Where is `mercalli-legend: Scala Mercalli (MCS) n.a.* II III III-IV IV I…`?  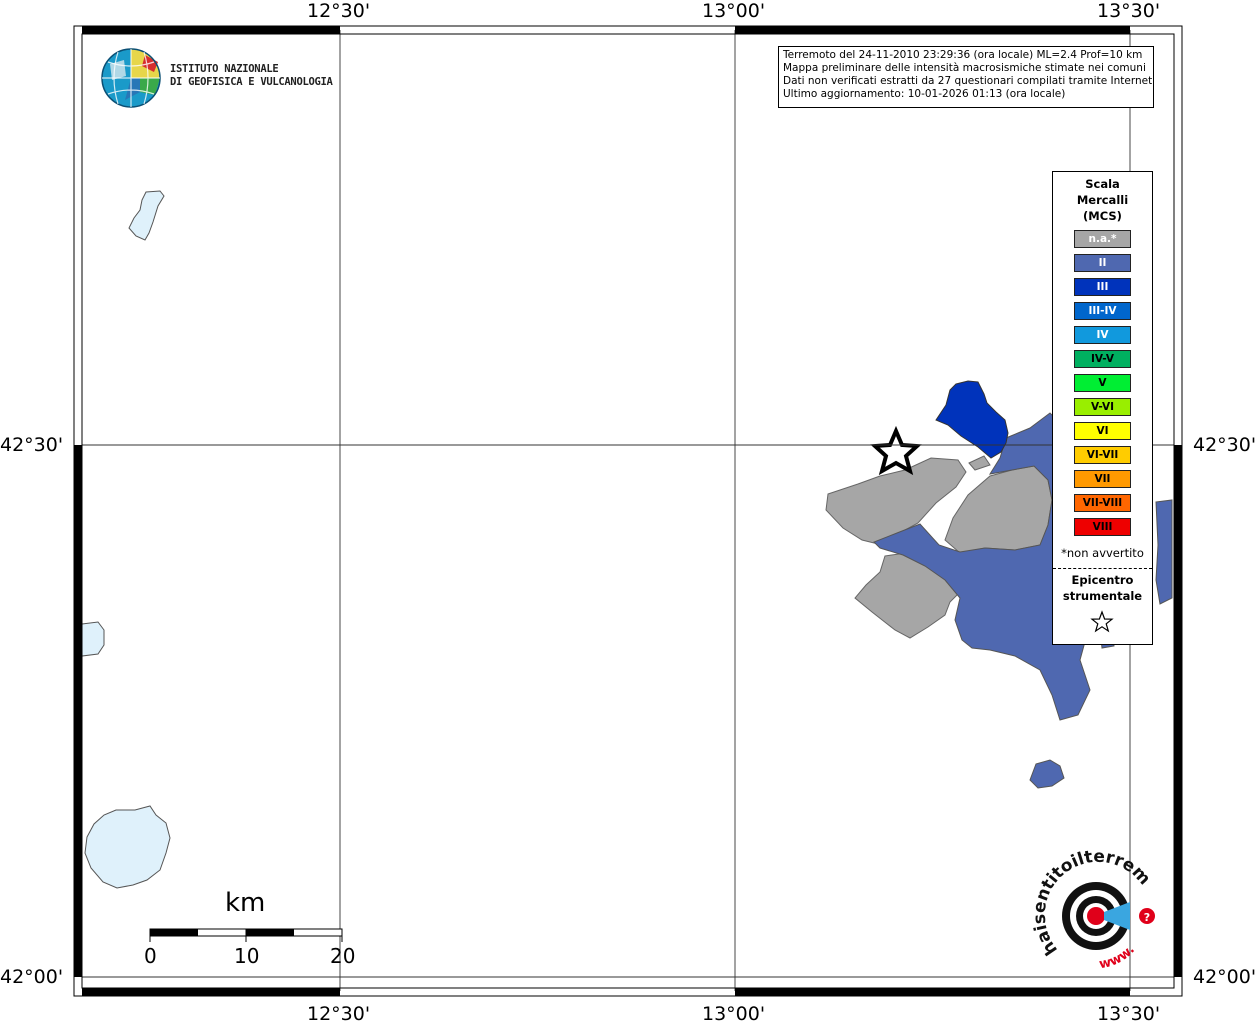 mercalli-legend: Scala Mercalli (MCS) n.a.* II III III-IV IV I… is located at coordinates (1102, 408).